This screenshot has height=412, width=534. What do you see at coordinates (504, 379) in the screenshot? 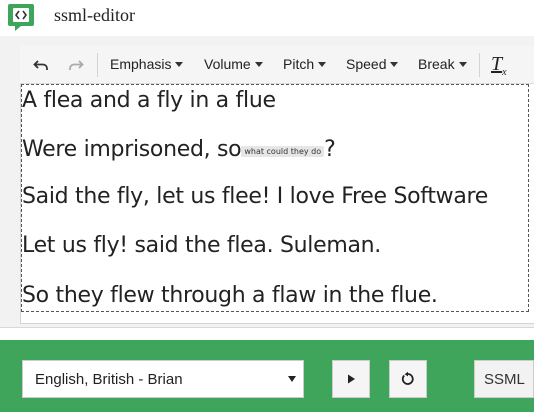
I see `ssml-button: SSML` at bounding box center [504, 379].